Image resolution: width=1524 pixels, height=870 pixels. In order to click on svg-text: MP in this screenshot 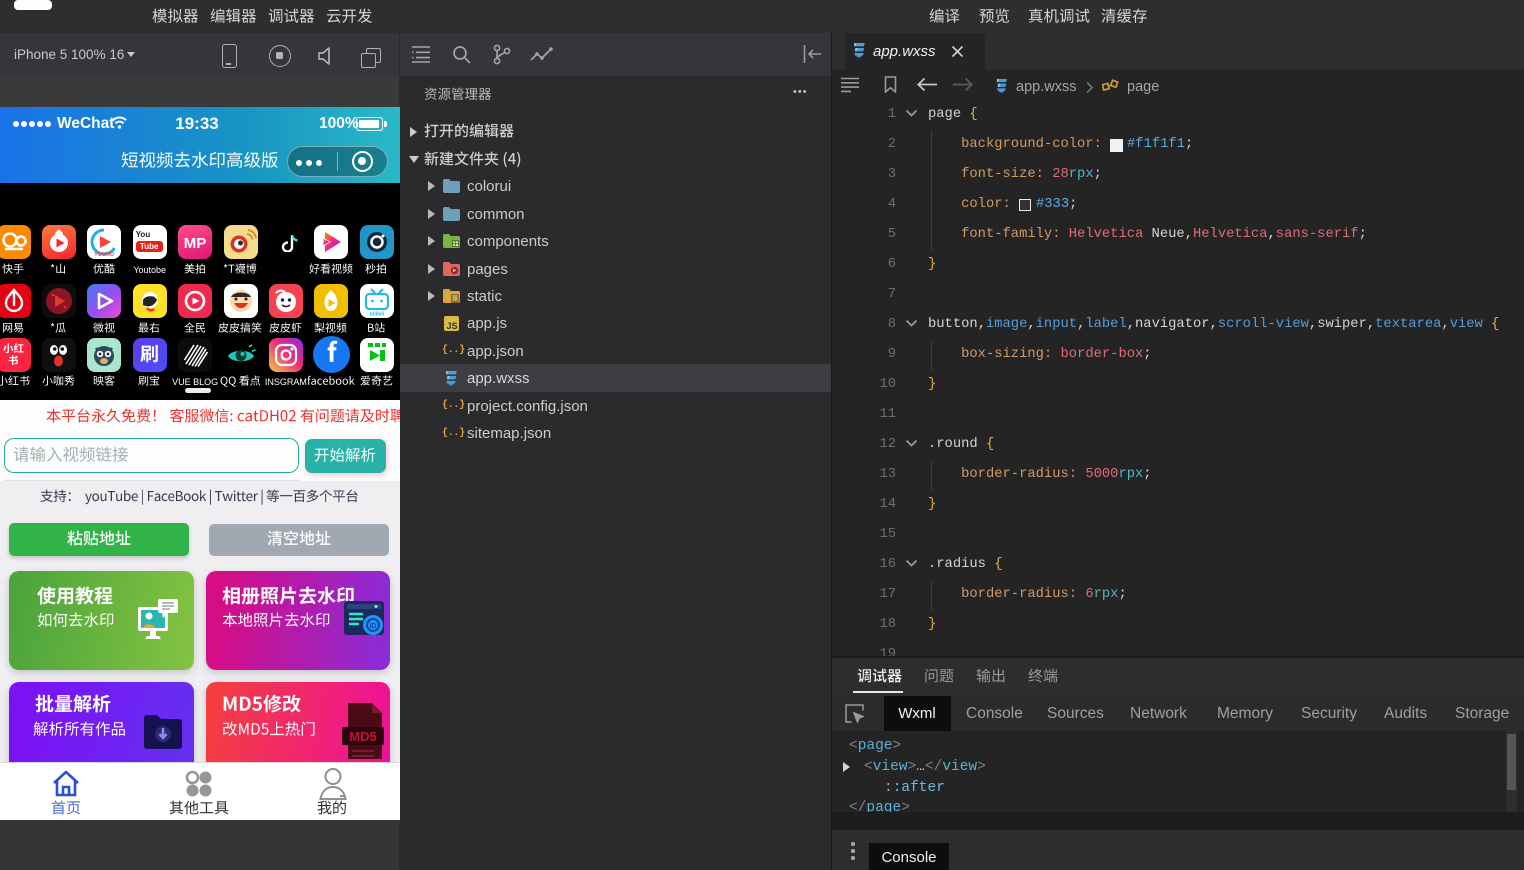, I will do `click(195, 243)`.